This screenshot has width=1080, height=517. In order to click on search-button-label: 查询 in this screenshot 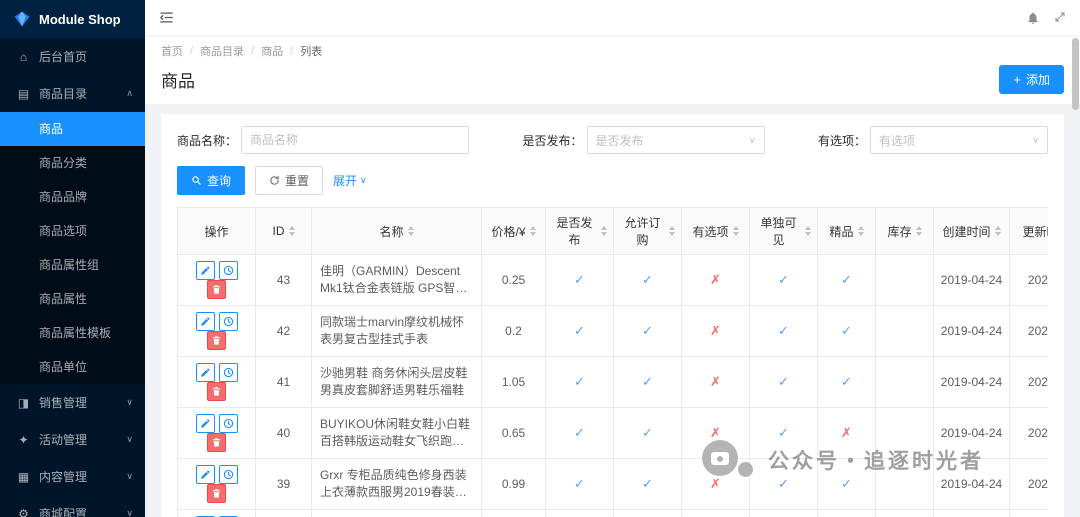, I will do `click(219, 181)`.